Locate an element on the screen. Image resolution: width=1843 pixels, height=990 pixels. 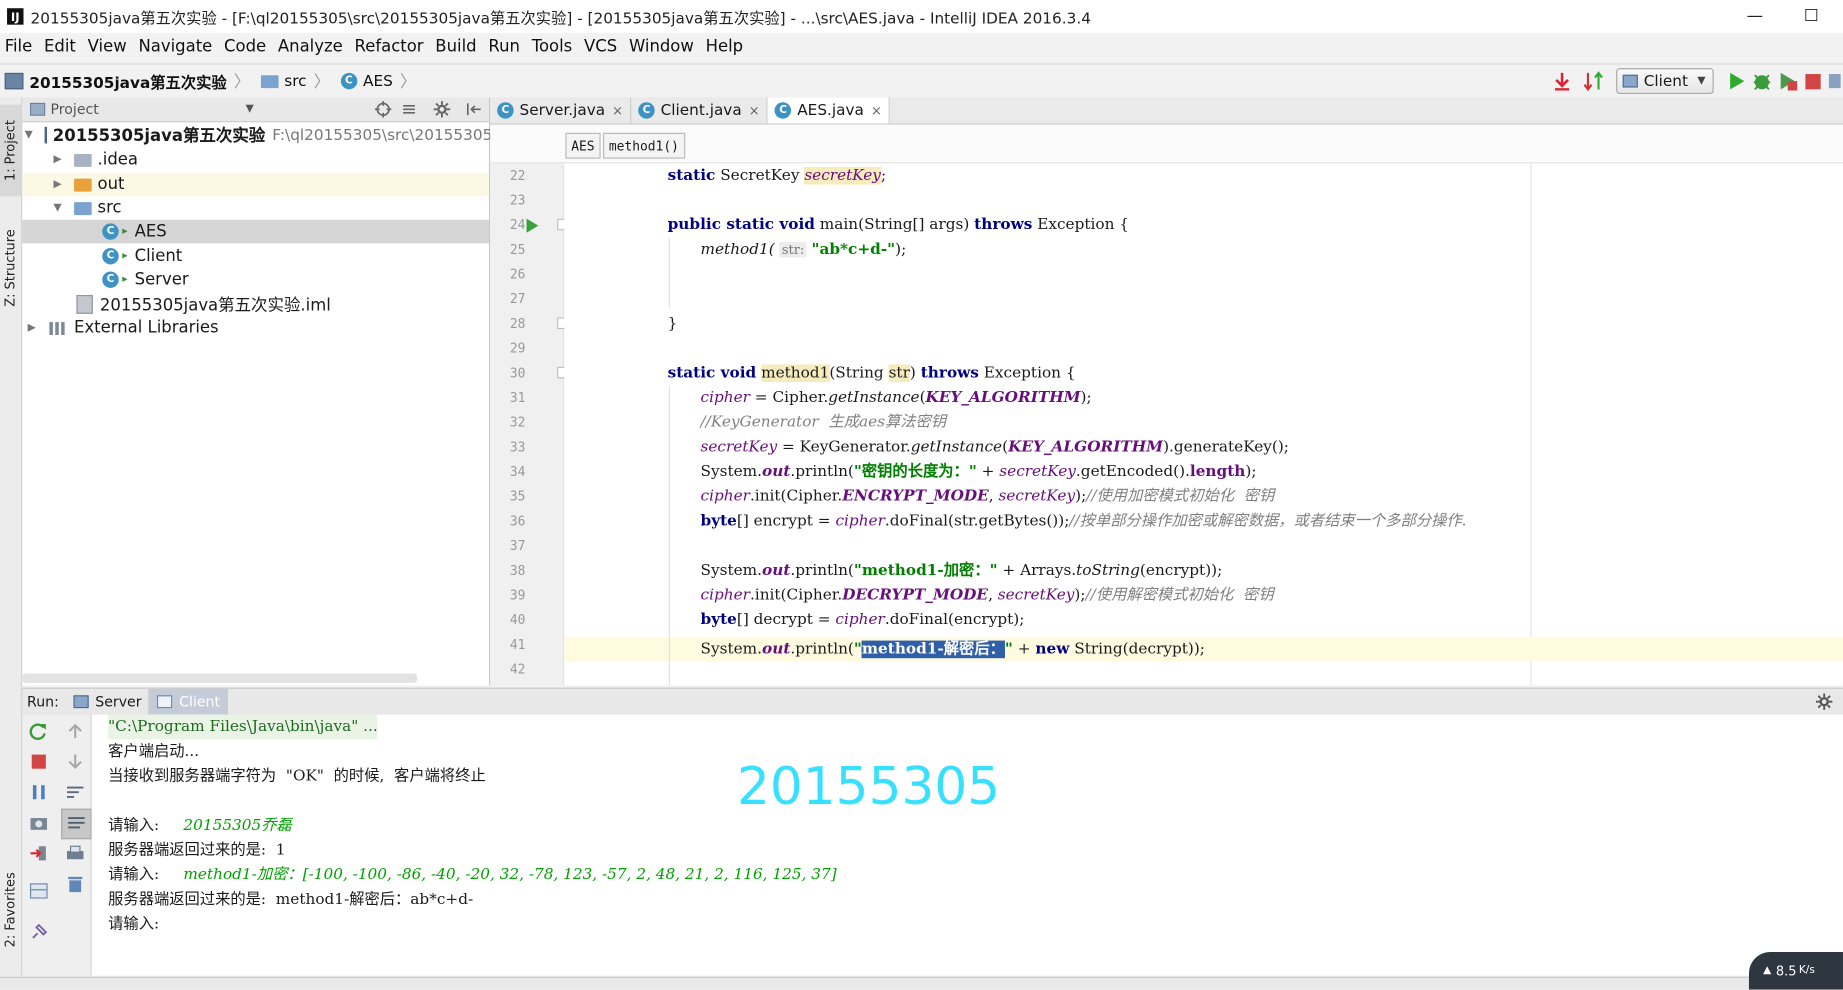
arrow-down-icon is located at coordinates (75, 761).